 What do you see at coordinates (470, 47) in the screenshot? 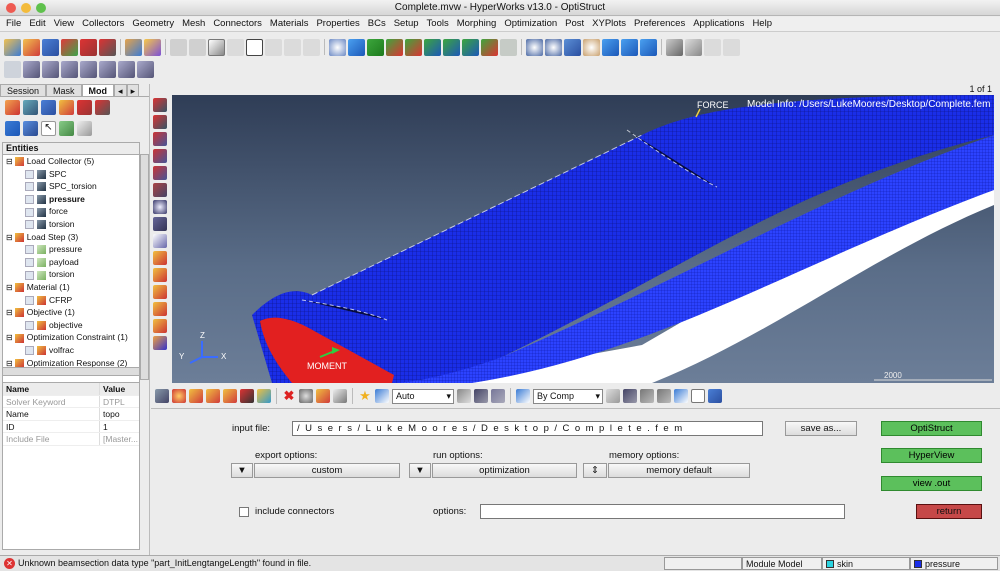
I see `view-xz-front-icon` at bounding box center [470, 47].